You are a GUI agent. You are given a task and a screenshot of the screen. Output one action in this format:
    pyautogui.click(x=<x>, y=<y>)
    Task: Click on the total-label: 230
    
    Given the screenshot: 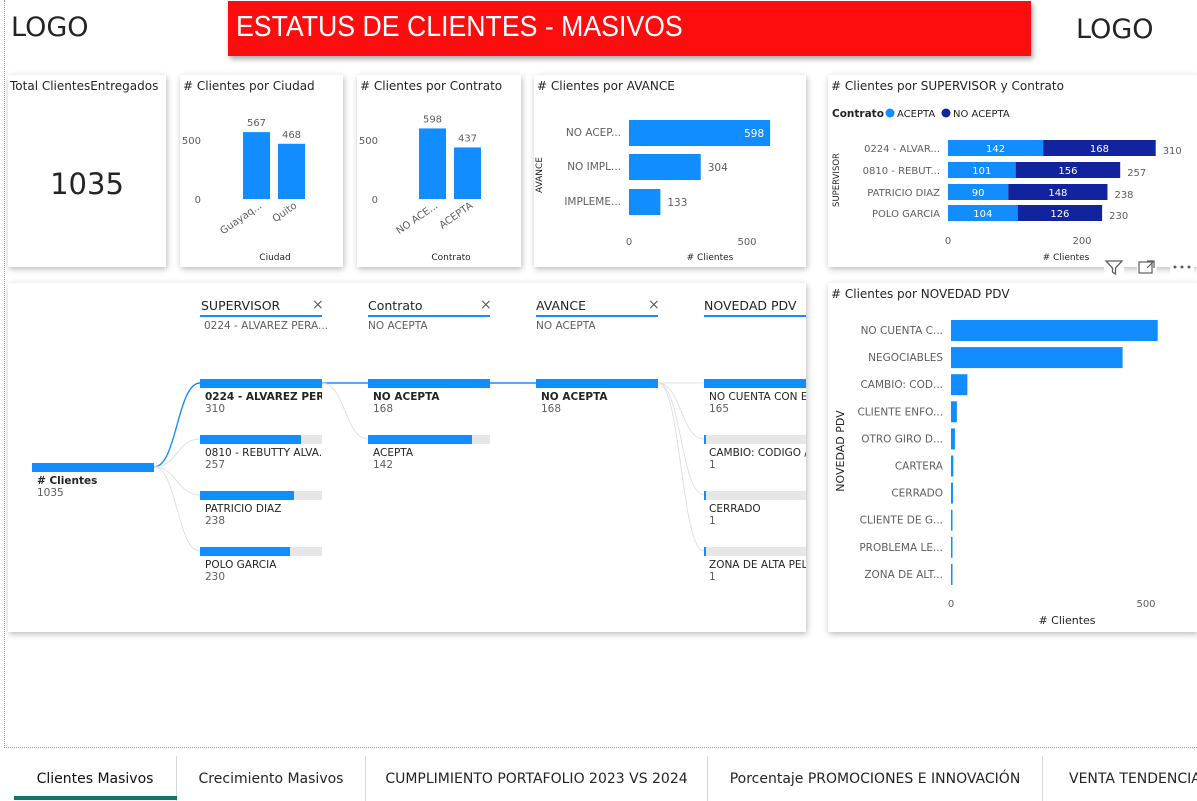 What is the action you would take?
    pyautogui.click(x=1118, y=216)
    